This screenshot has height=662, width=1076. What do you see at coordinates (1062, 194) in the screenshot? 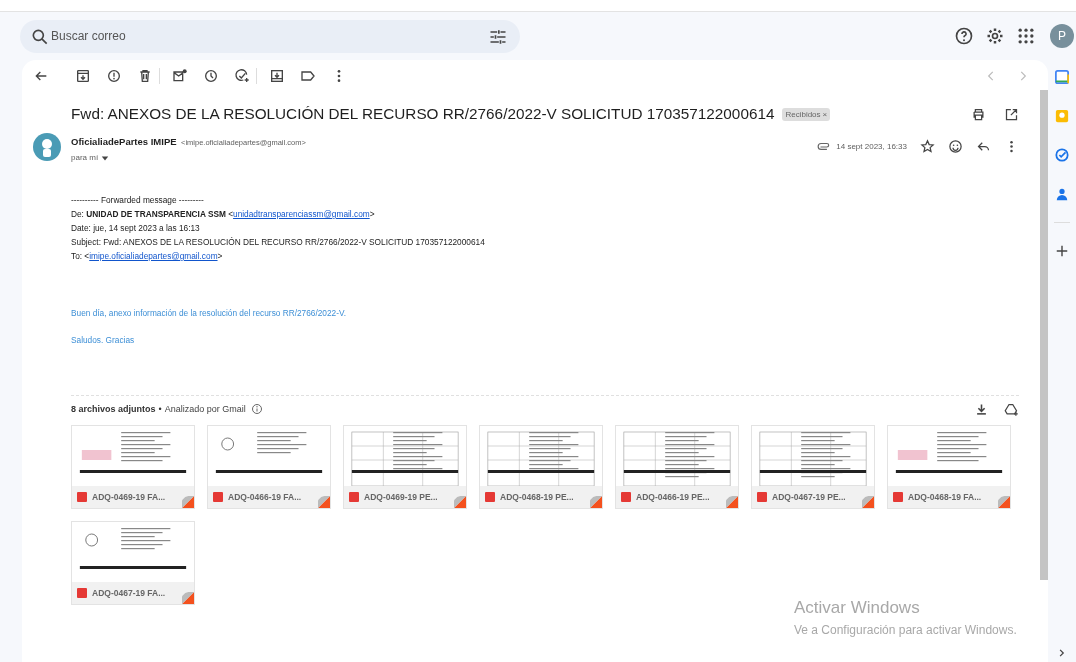
I see `contacts-icon` at bounding box center [1062, 194].